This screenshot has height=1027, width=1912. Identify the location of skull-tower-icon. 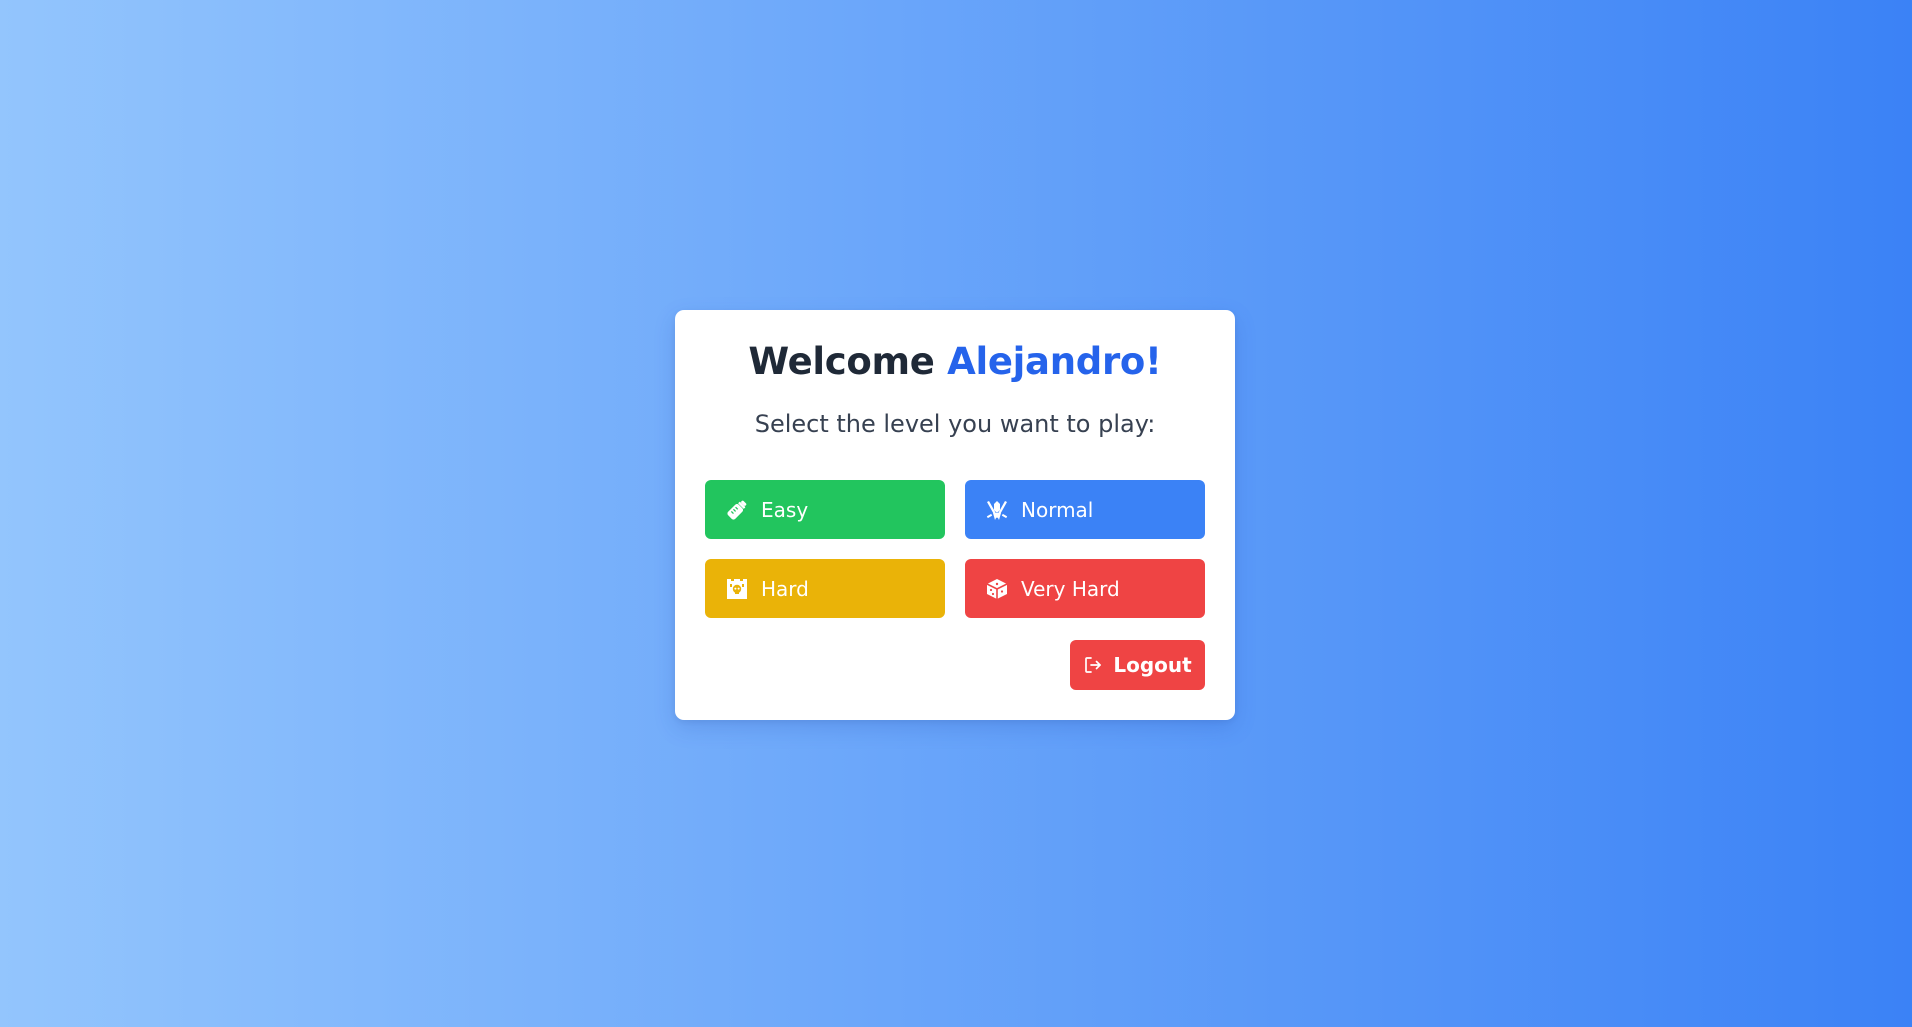
(737, 589).